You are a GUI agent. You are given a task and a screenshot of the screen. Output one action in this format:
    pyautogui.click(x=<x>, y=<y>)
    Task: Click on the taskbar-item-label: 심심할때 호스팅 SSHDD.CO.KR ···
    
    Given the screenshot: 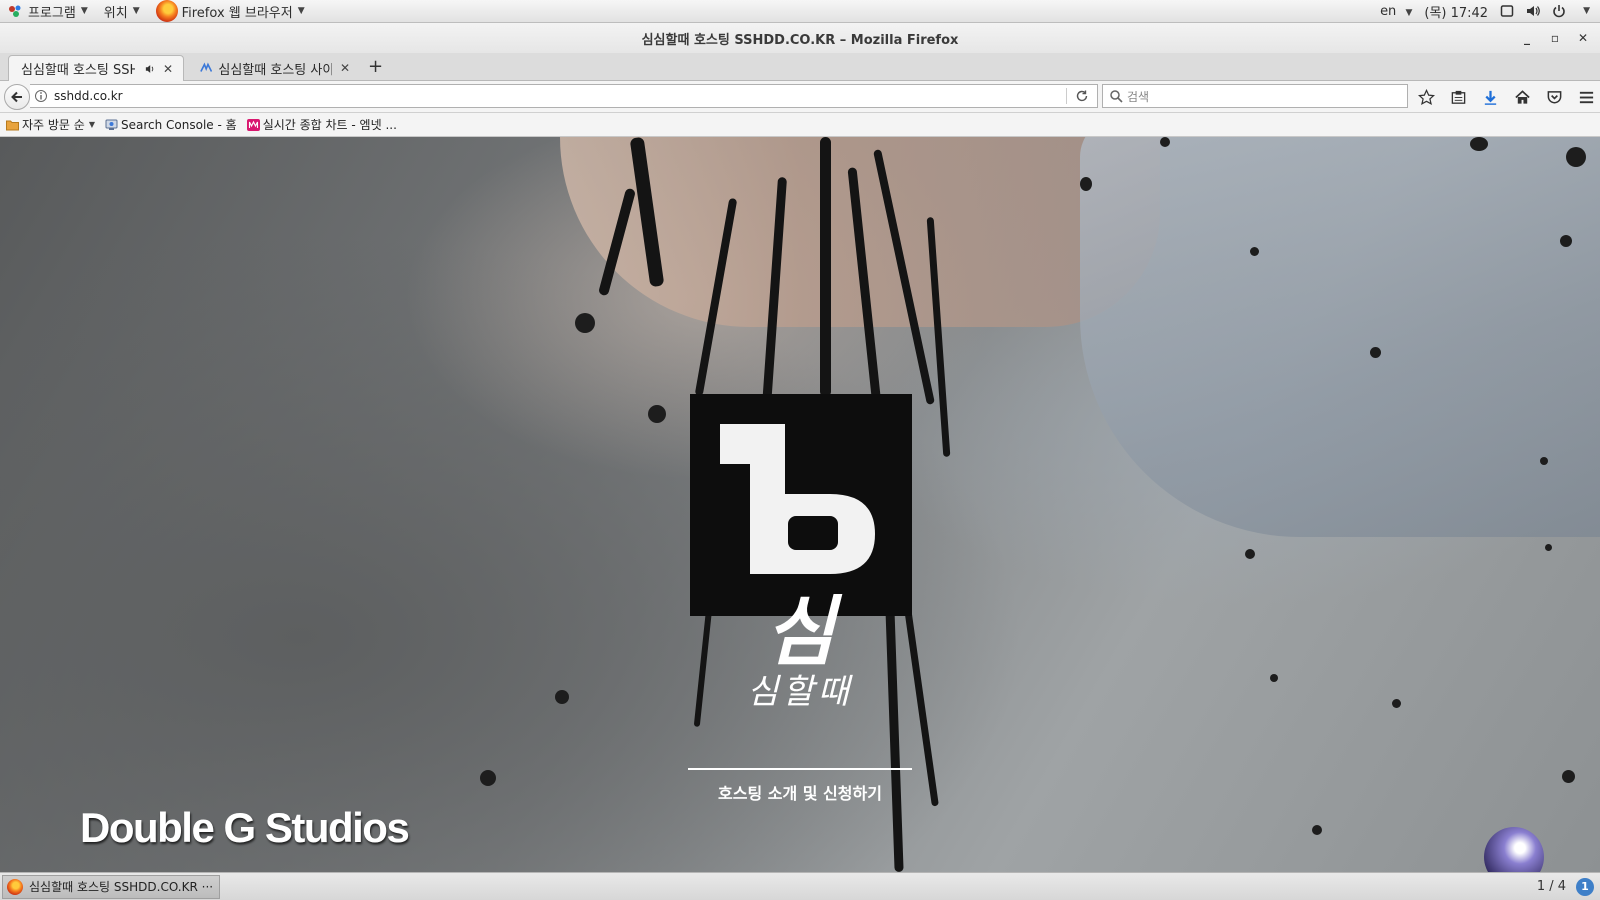 What is the action you would take?
    pyautogui.click(x=121, y=887)
    